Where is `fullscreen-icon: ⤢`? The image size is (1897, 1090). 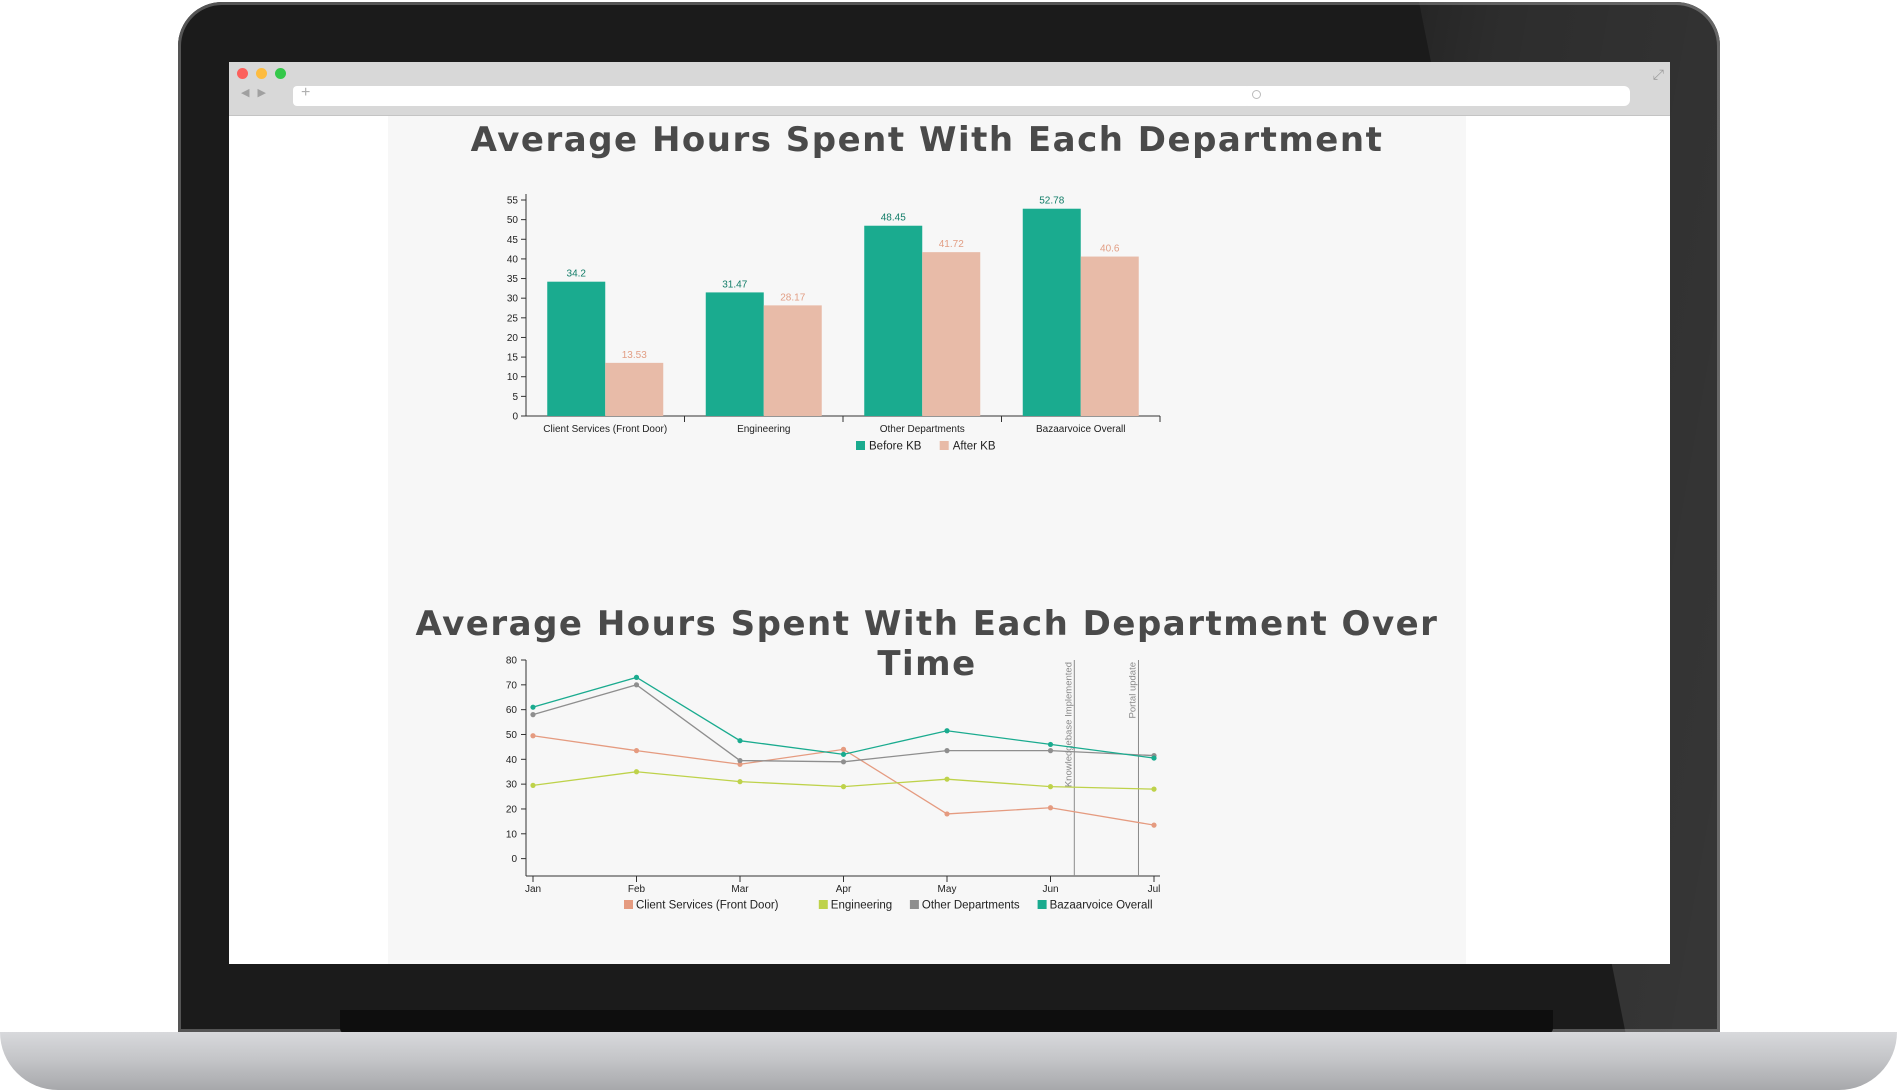 fullscreen-icon: ⤢ is located at coordinates (1658, 74).